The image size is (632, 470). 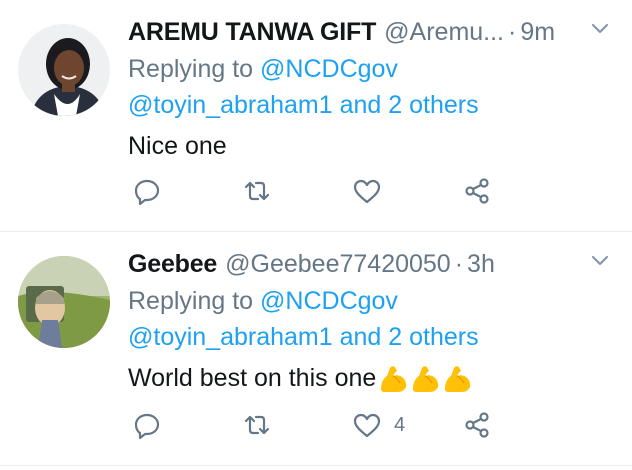 I want to click on user-name: AREMU TANWA GIFT, so click(x=252, y=32).